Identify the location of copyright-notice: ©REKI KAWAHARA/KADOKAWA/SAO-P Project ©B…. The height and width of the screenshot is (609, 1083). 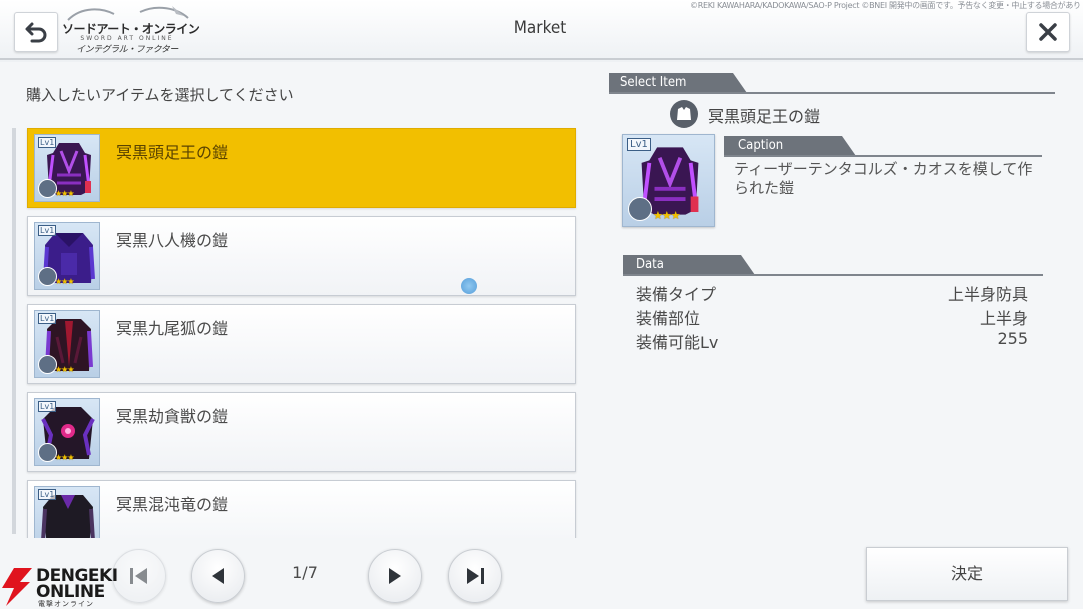
(885, 5).